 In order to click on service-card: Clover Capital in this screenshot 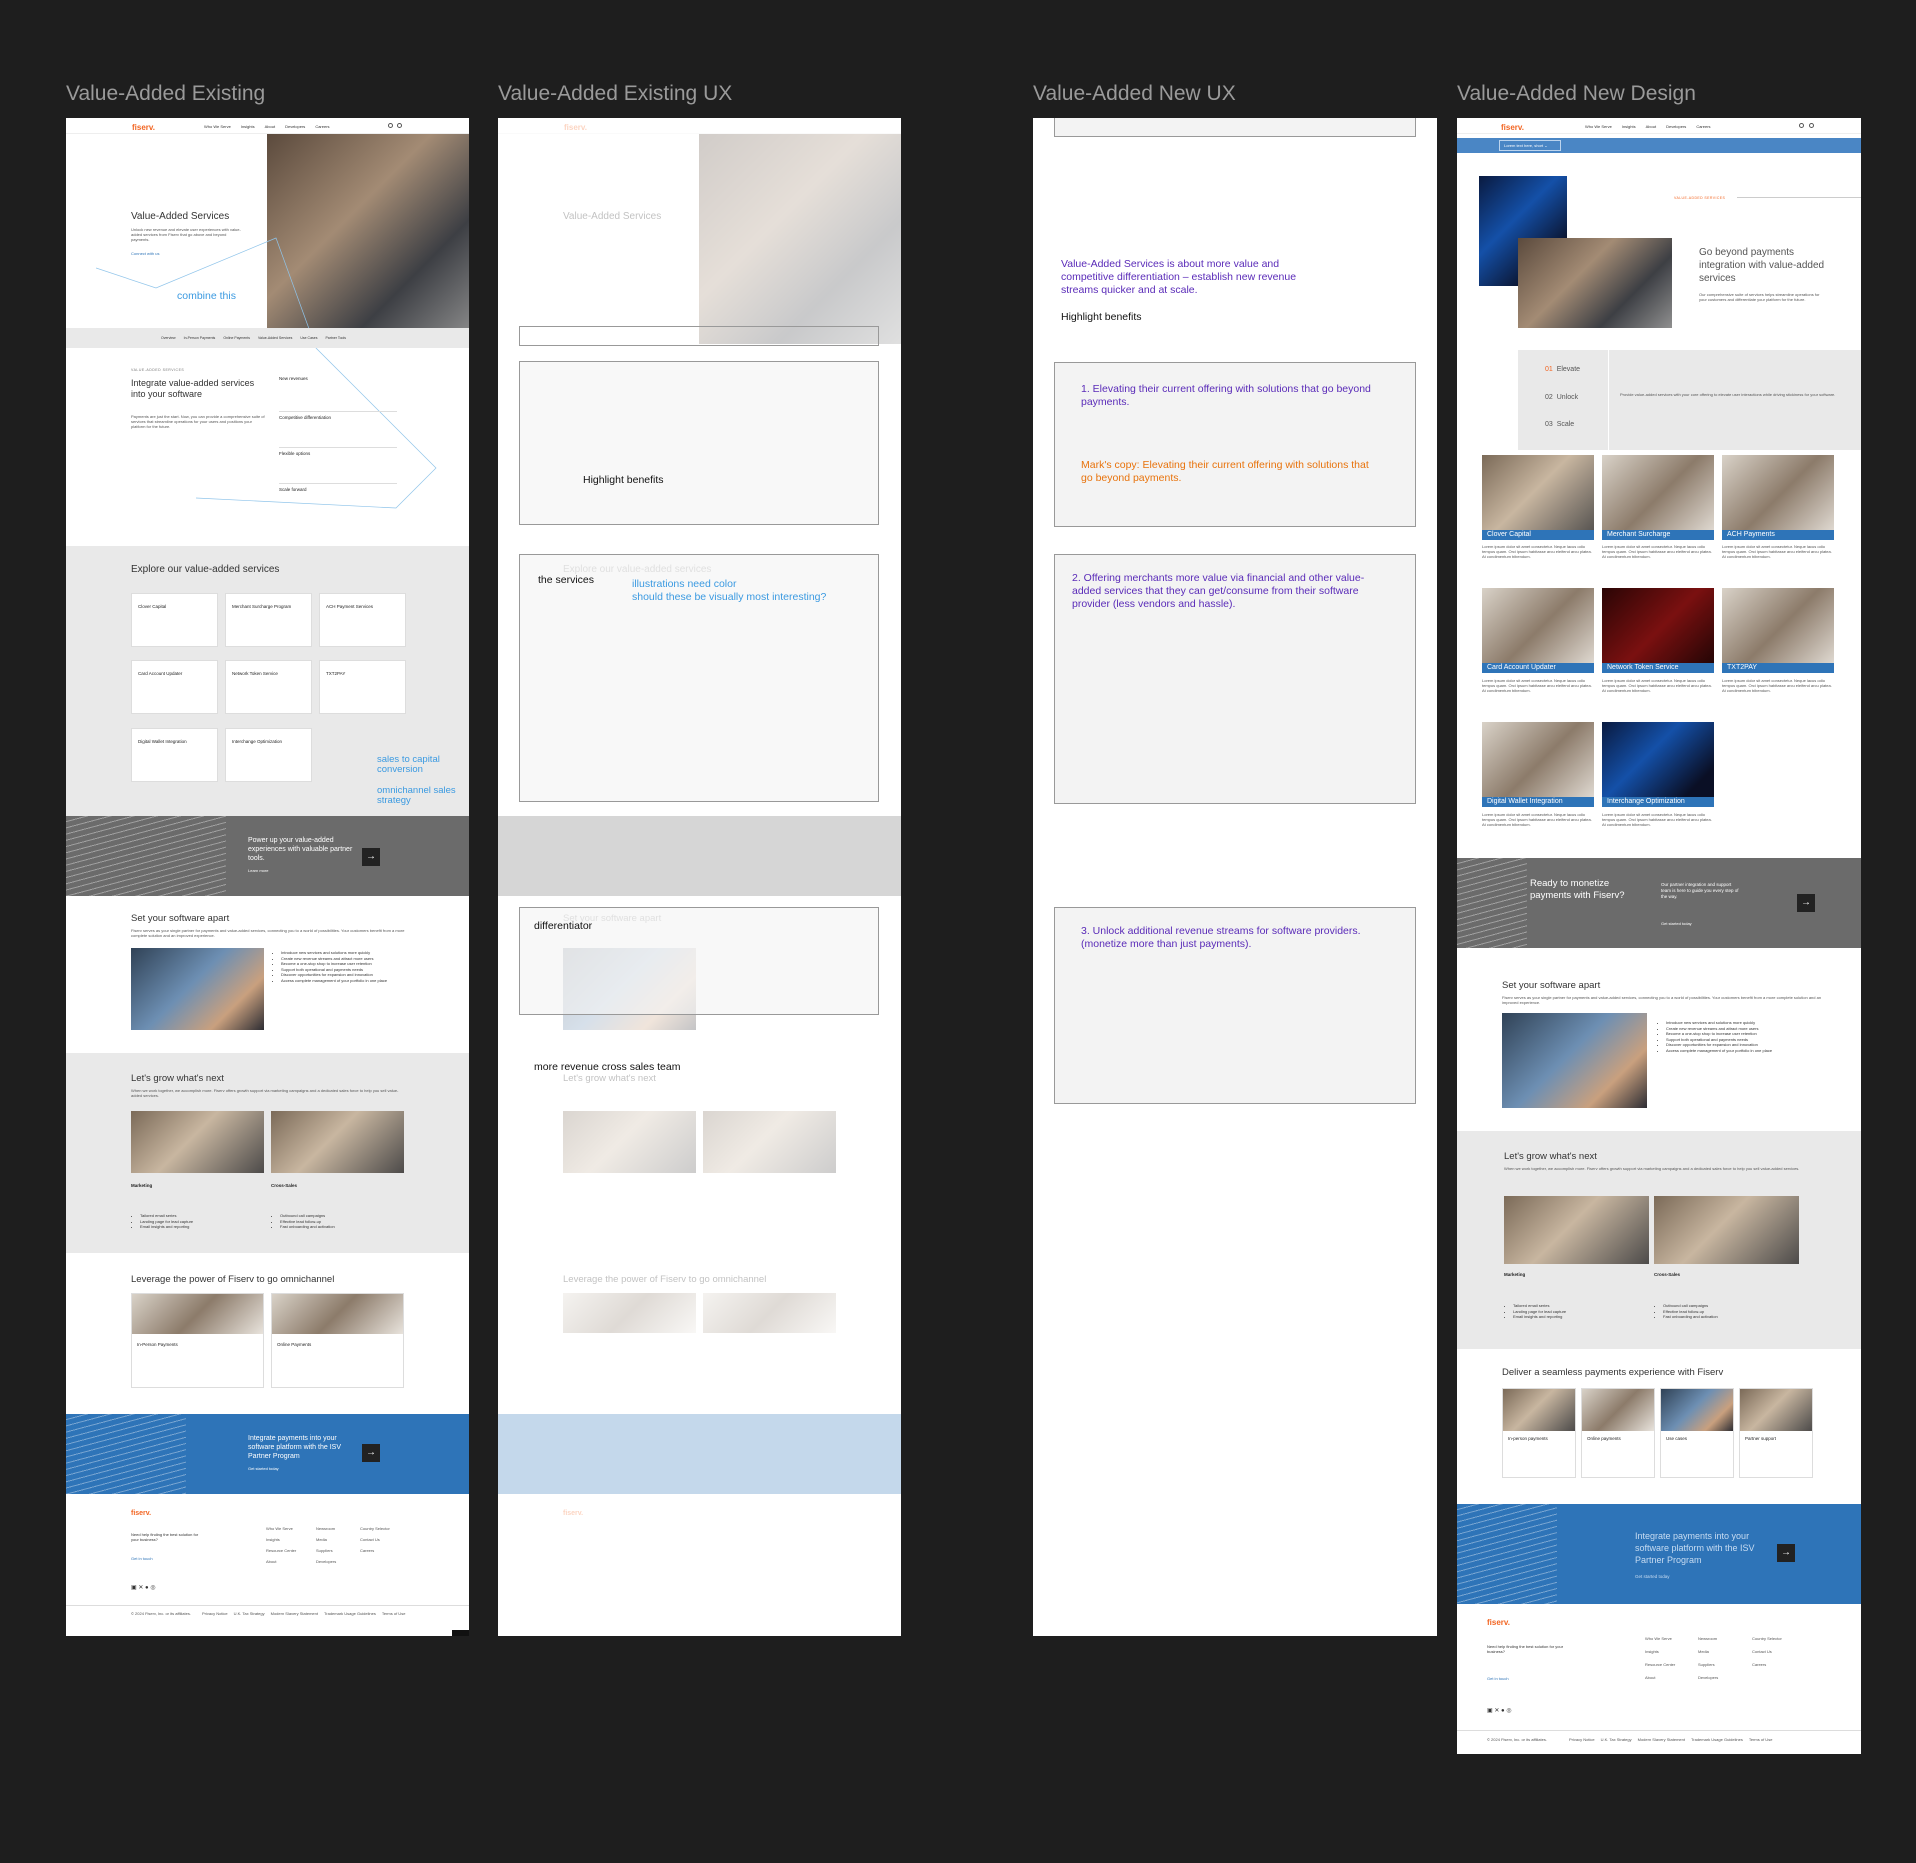, I will do `click(174, 620)`.